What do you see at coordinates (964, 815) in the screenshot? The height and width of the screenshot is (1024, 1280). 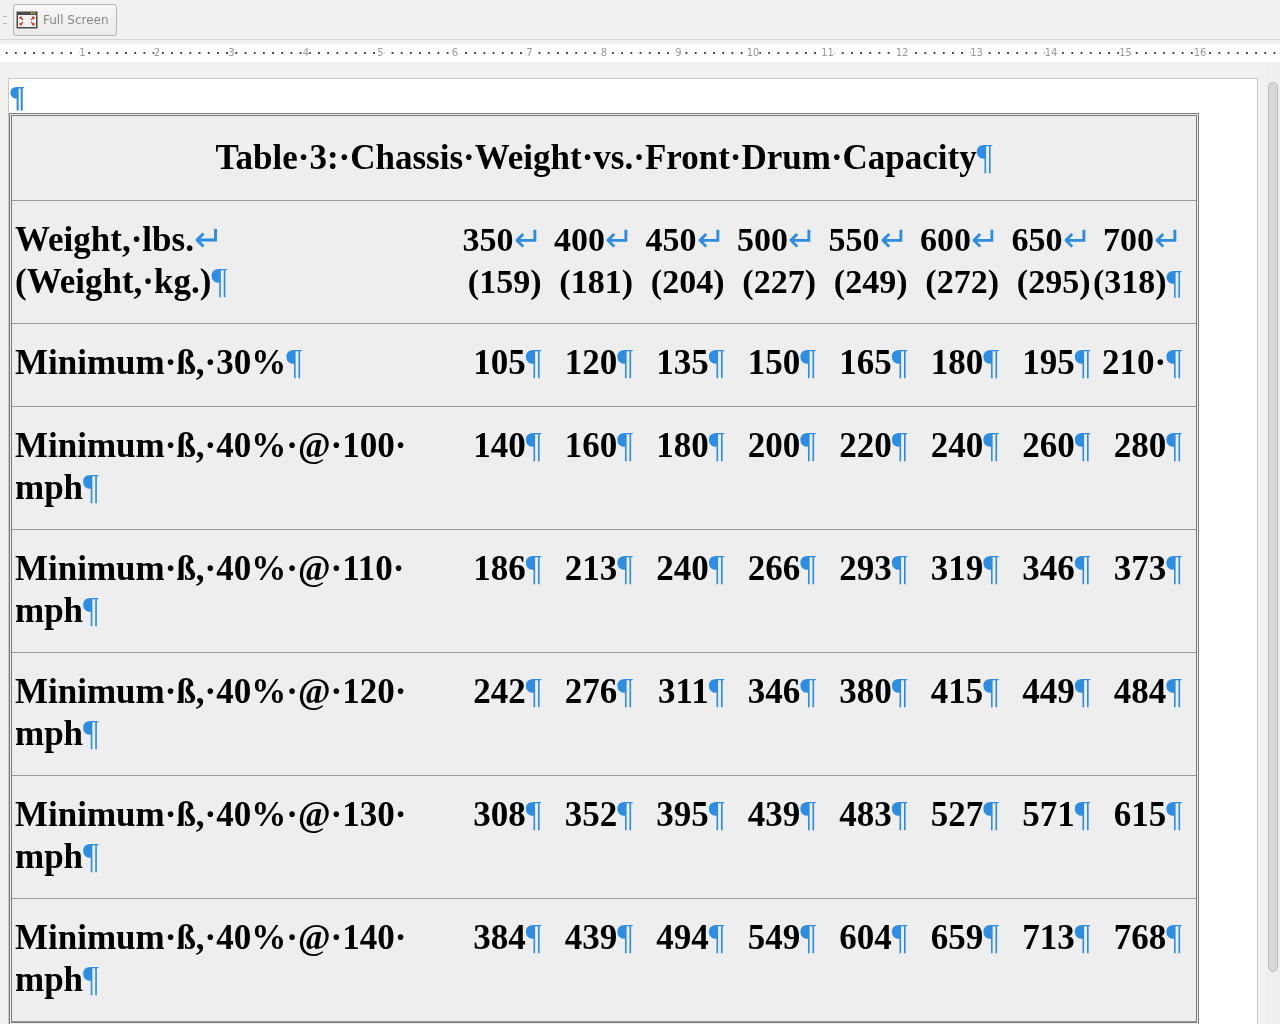 I see `table-cell: 527¶` at bounding box center [964, 815].